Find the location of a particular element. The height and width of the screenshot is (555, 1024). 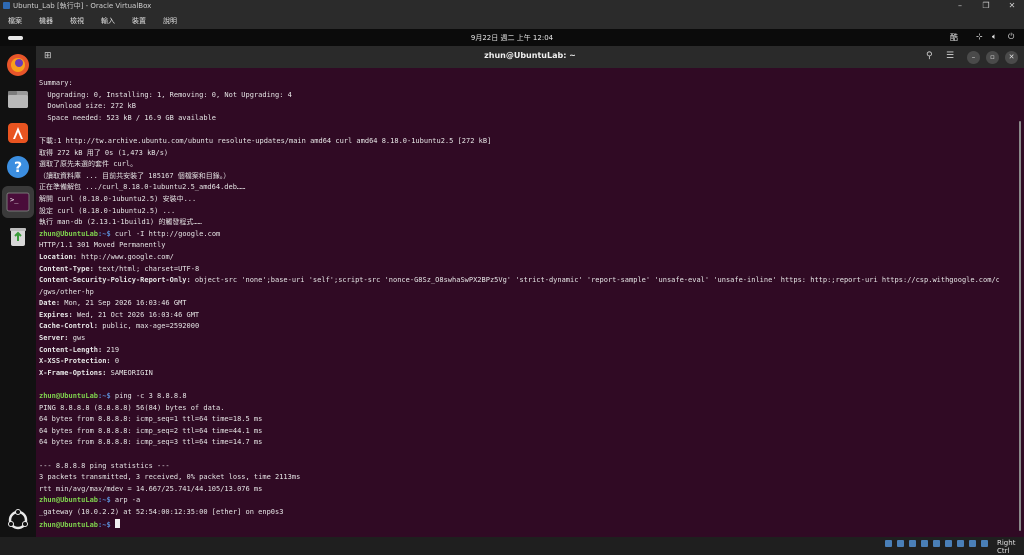

terminal-line: /gws/other-hp is located at coordinates (66, 291).